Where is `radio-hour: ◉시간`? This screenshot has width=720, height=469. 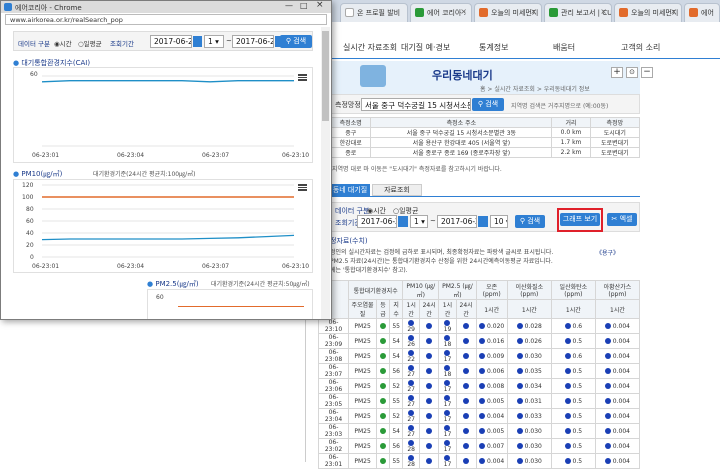
radio-hour: ◉시간 is located at coordinates (63, 43).